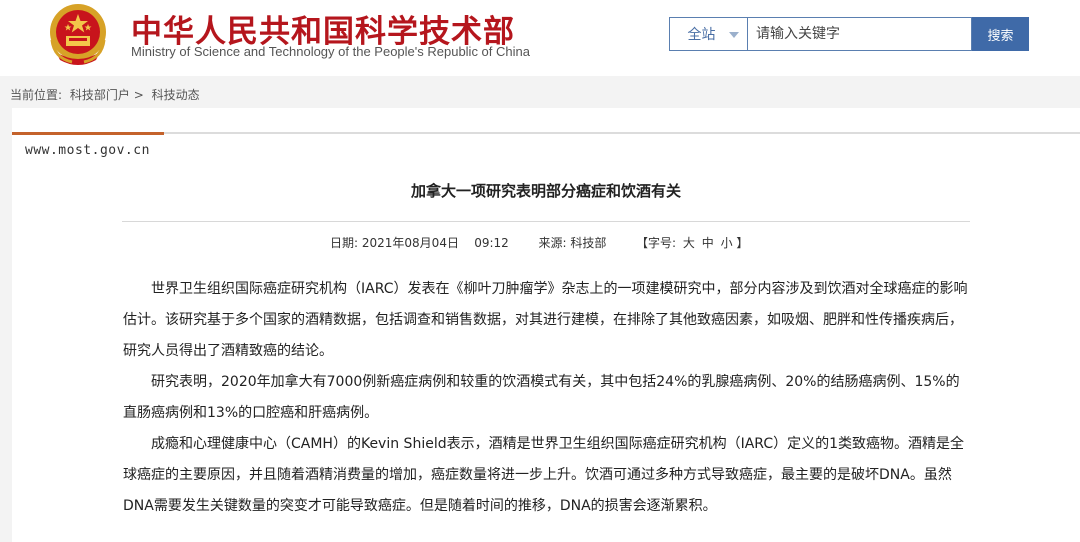 This screenshot has width=1080, height=542. What do you see at coordinates (708, 243) in the screenshot?
I see `font-size-medium: 中` at bounding box center [708, 243].